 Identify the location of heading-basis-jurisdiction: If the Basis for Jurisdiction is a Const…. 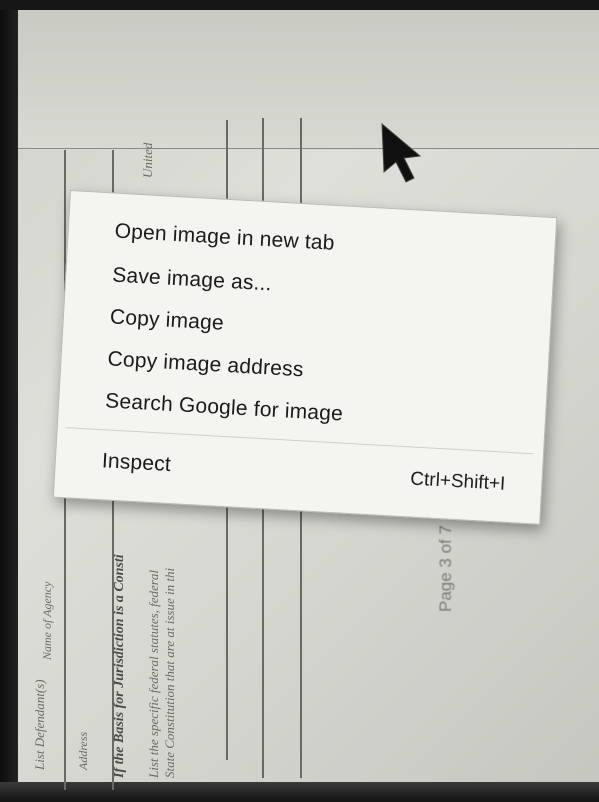
(119, 666).